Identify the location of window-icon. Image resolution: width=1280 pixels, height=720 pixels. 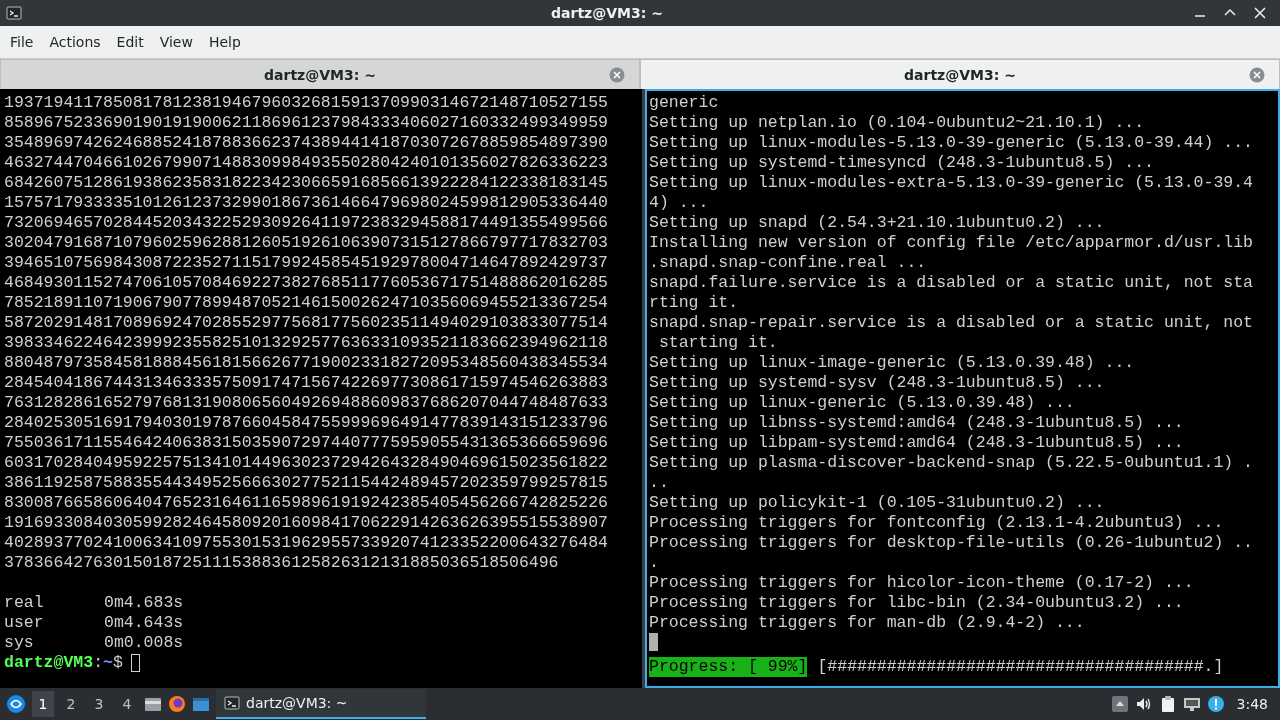
(201, 704).